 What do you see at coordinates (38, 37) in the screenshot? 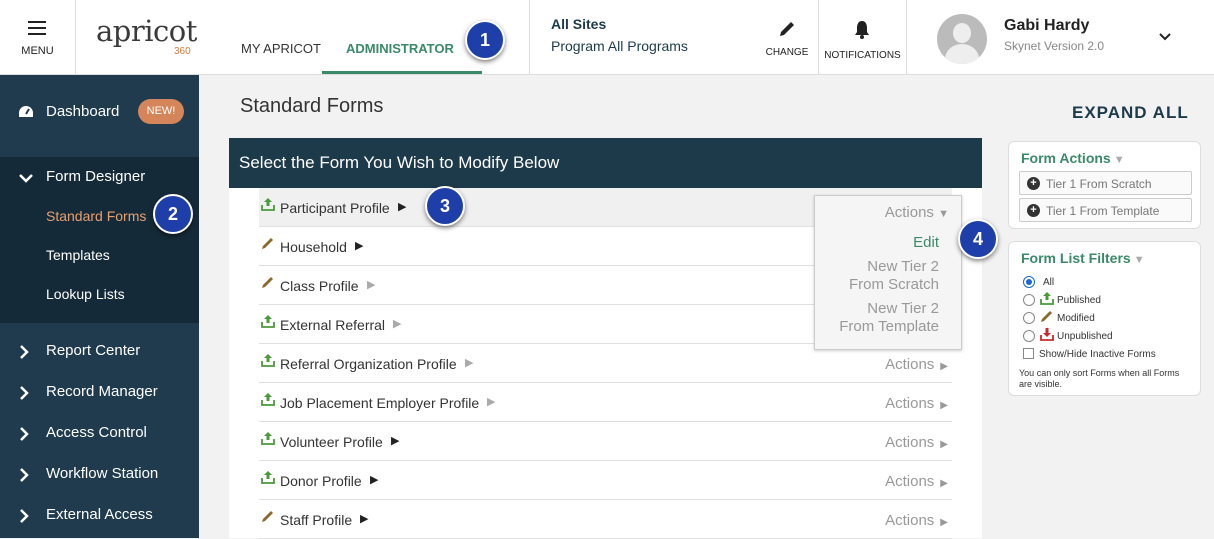
I see `menu-button: MENU` at bounding box center [38, 37].